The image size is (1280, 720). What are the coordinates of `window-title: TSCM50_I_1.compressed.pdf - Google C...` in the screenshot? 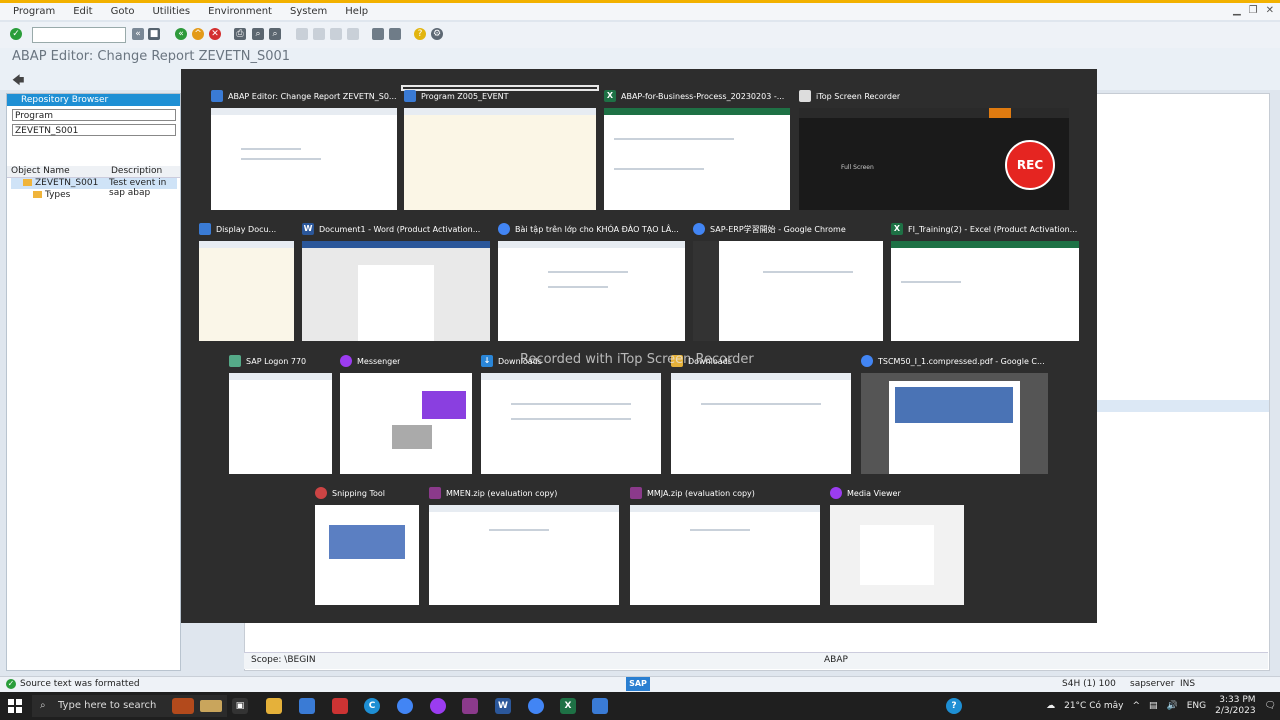 It's located at (961, 361).